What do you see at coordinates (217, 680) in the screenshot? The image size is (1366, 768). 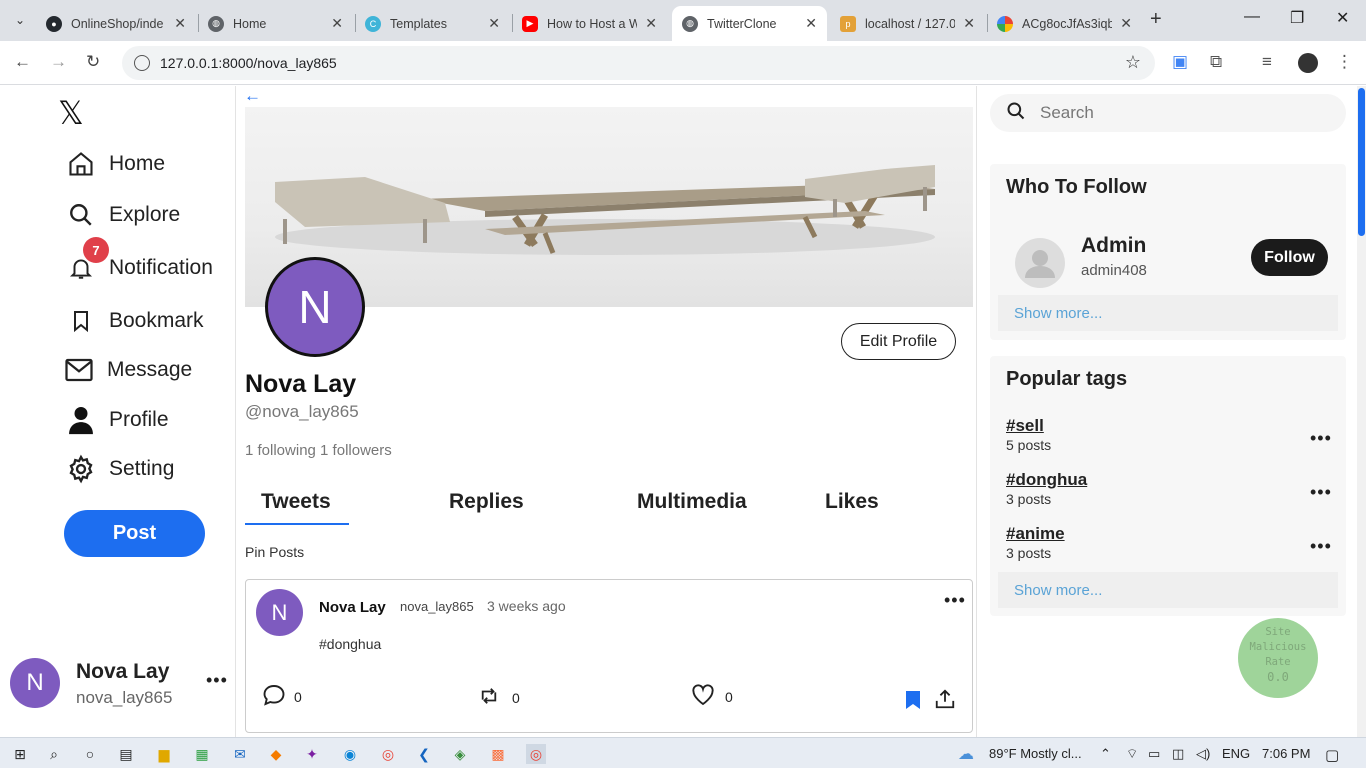 I see `more-options-icon: •••` at bounding box center [217, 680].